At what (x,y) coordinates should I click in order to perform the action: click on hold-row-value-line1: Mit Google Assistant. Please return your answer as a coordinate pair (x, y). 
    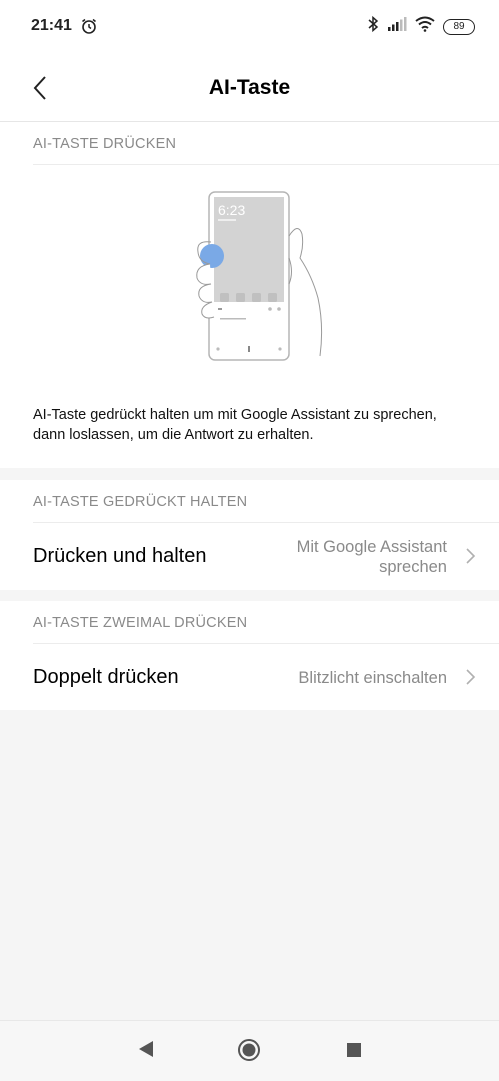
    Looking at the image, I should click on (371, 547).